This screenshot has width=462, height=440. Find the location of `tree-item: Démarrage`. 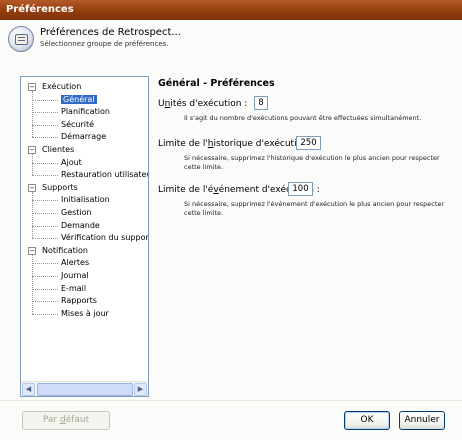

tree-item: Démarrage is located at coordinates (83, 137).